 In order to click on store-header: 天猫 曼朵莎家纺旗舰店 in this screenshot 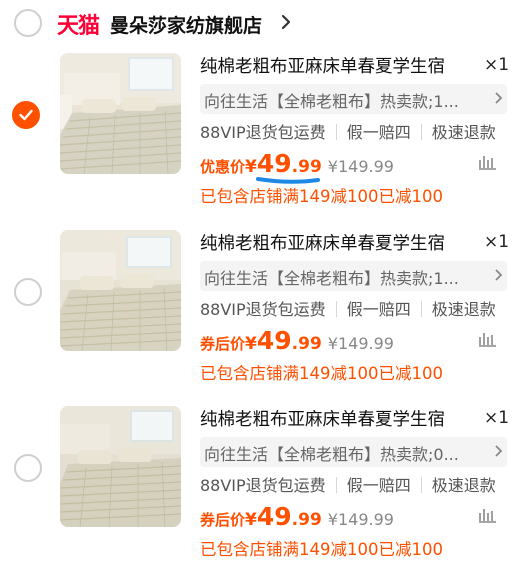, I will do `click(261, 23)`.